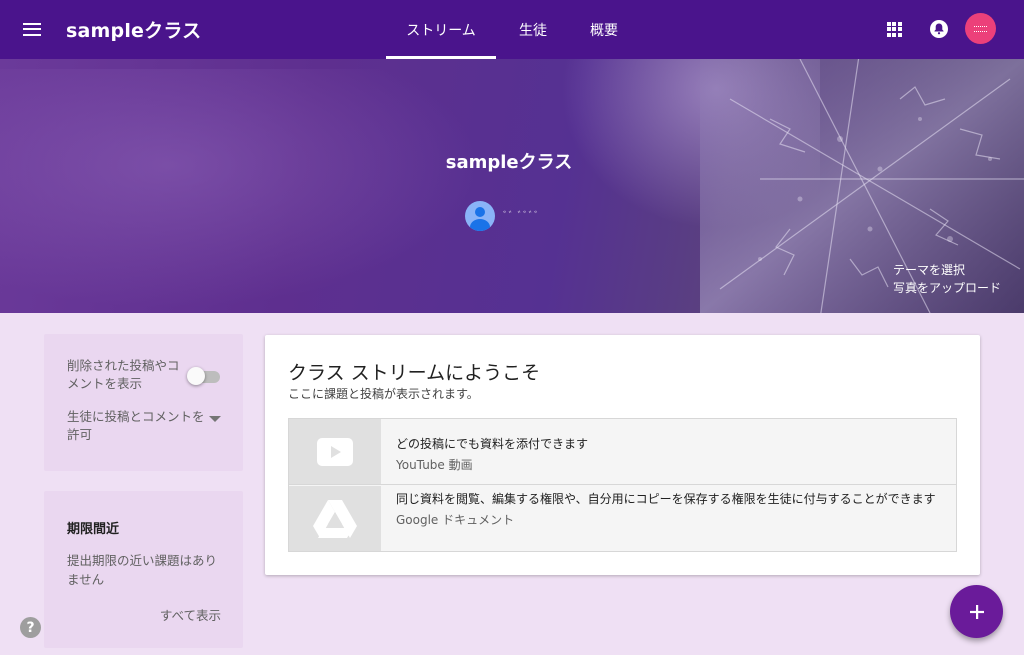  I want to click on class-title: sampleクラス, so click(133, 29).